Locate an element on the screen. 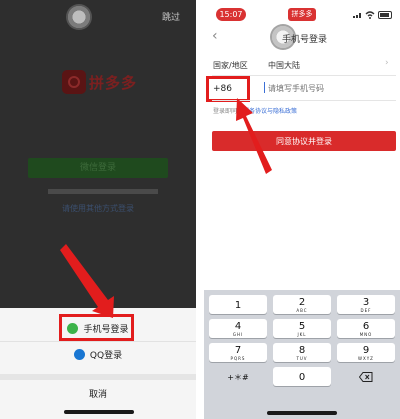  chevron-right-icon: › is located at coordinates (387, 63).